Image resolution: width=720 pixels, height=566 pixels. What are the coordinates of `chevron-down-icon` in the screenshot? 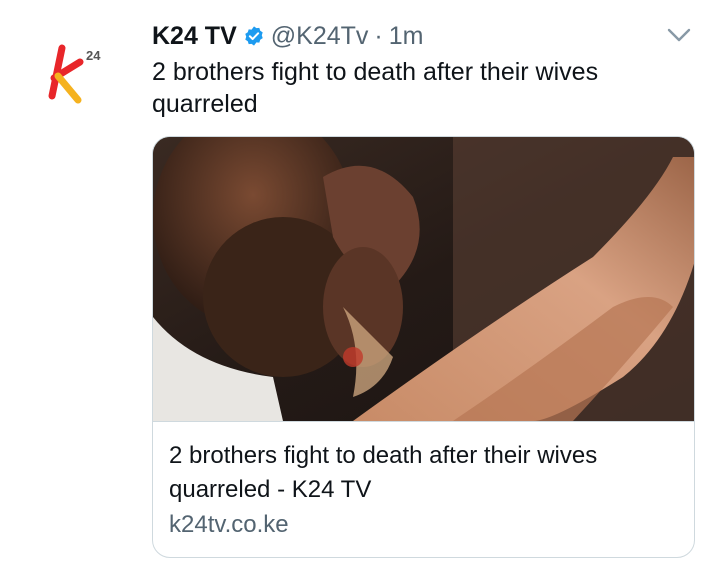 It's located at (679, 35).